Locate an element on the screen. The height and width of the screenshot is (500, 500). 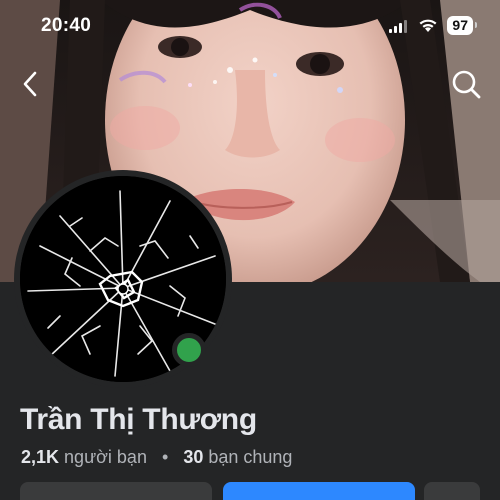
profile-actions is located at coordinates (250, 491).